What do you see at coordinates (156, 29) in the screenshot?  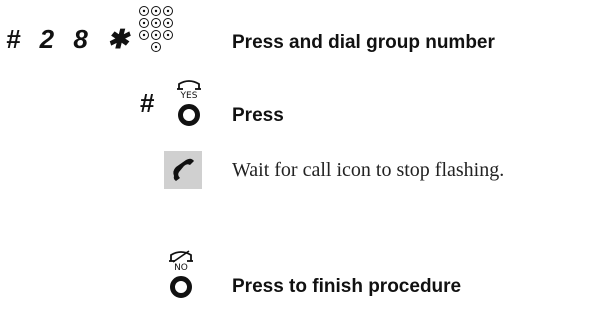 I see `keypad-icon` at bounding box center [156, 29].